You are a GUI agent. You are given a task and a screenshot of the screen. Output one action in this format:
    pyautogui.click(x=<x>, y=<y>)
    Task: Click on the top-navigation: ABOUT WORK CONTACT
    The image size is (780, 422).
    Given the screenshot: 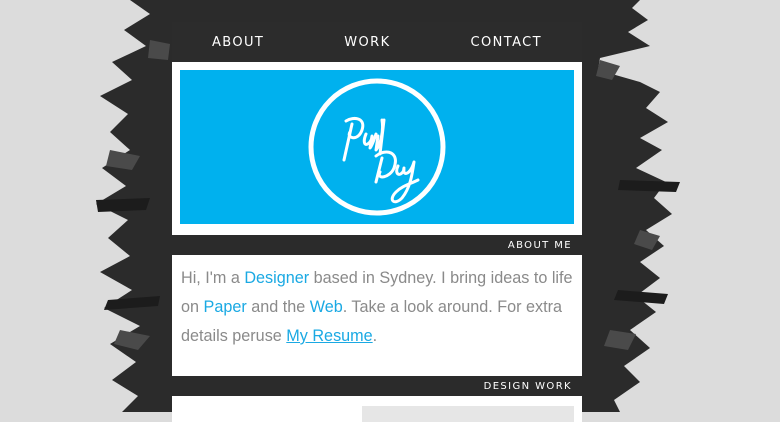 What is the action you would take?
    pyautogui.click(x=377, y=42)
    